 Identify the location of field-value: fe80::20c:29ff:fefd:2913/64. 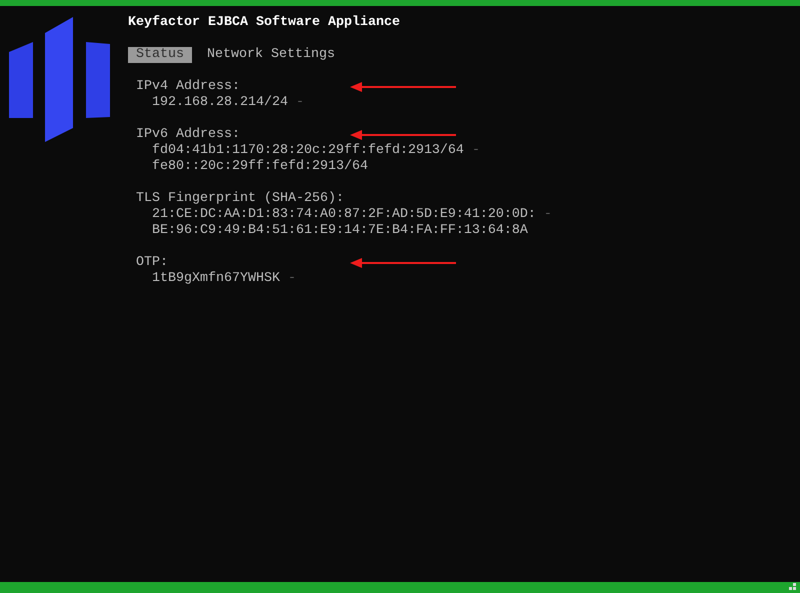
(260, 167).